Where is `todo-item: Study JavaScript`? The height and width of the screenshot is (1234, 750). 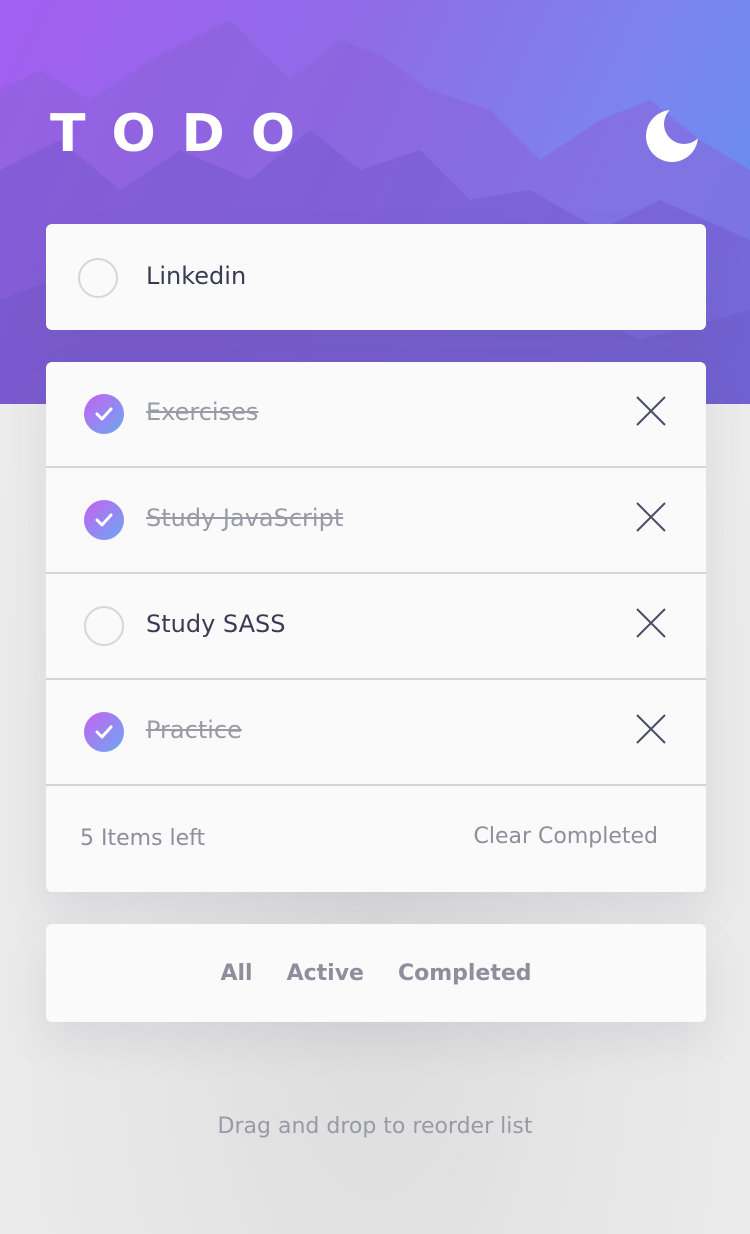 todo-item: Study JavaScript is located at coordinates (376, 521).